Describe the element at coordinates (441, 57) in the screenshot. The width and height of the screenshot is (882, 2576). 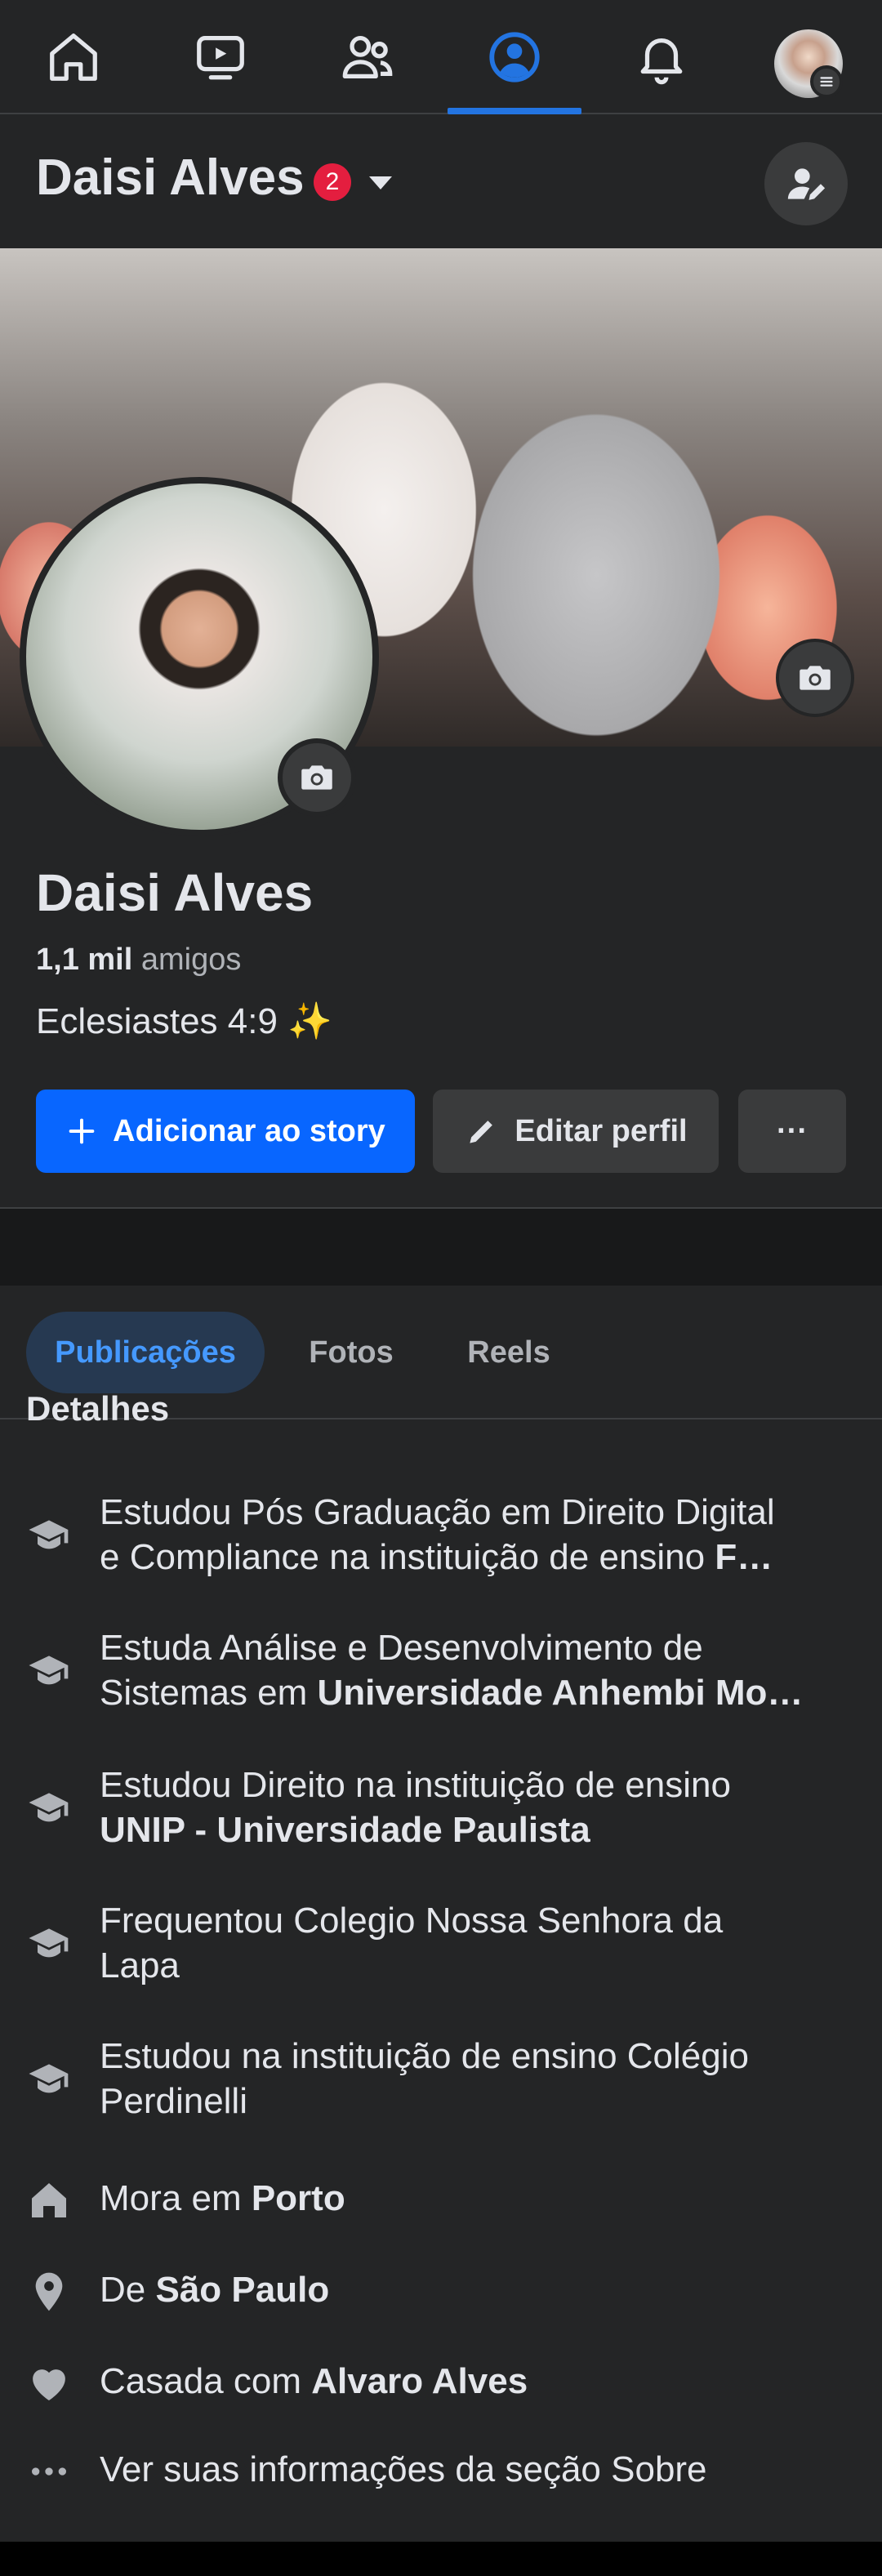
I see `top-navigation` at that location.